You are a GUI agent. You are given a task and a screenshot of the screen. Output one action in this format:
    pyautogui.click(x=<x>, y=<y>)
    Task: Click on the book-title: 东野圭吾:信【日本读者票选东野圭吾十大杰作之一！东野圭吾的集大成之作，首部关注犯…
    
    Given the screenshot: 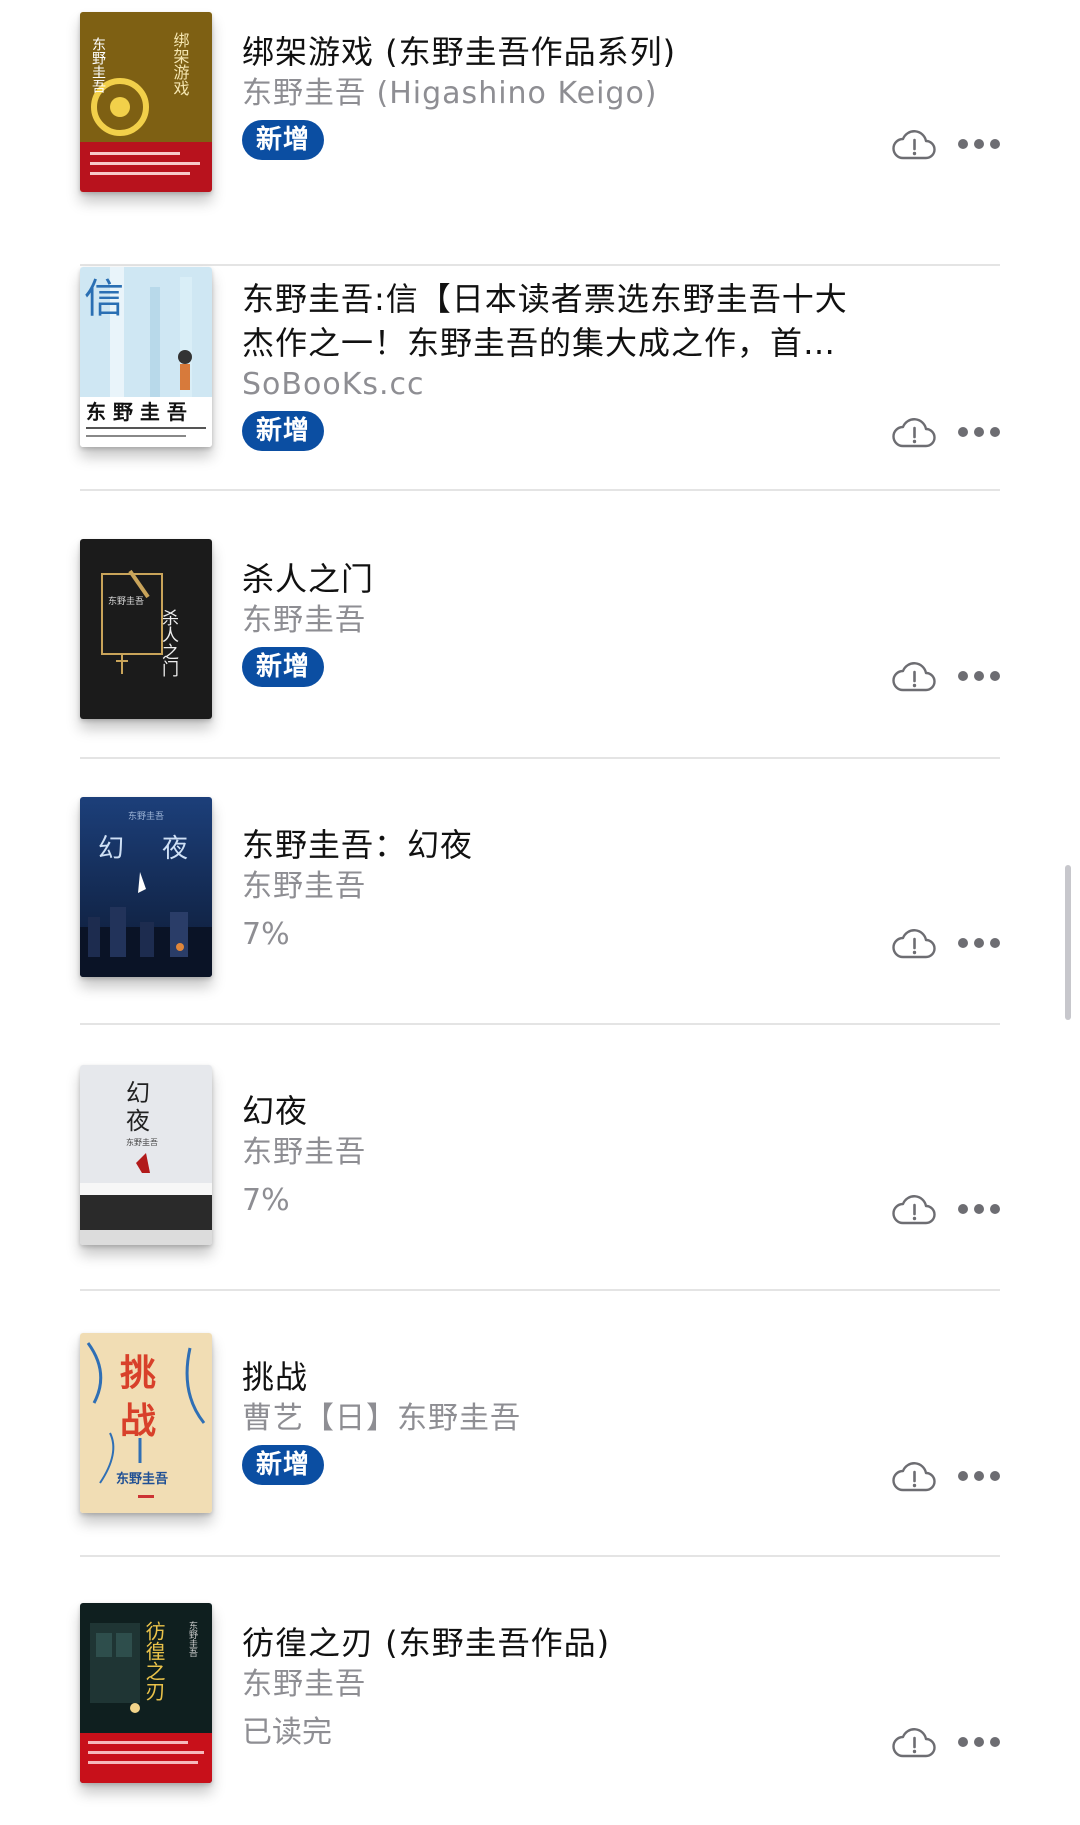 What is the action you would take?
    pyautogui.click(x=545, y=321)
    